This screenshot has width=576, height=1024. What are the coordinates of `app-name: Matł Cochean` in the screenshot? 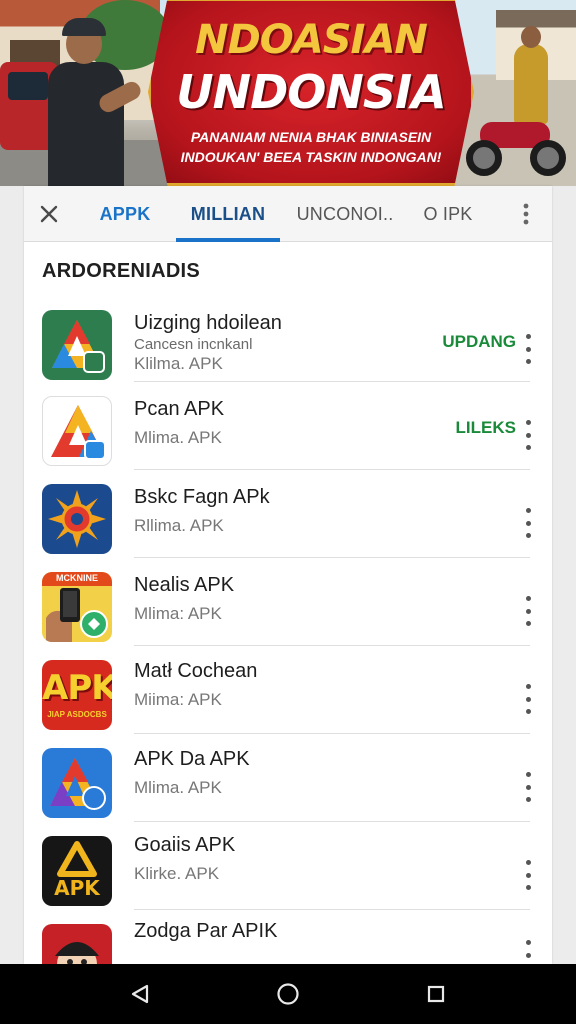 It's located at (196, 671).